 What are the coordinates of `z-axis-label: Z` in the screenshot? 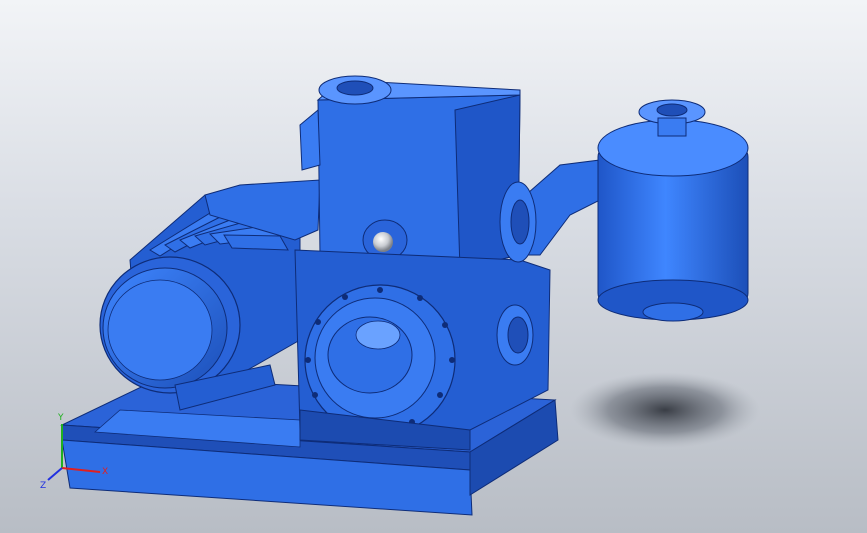 It's located at (43, 485).